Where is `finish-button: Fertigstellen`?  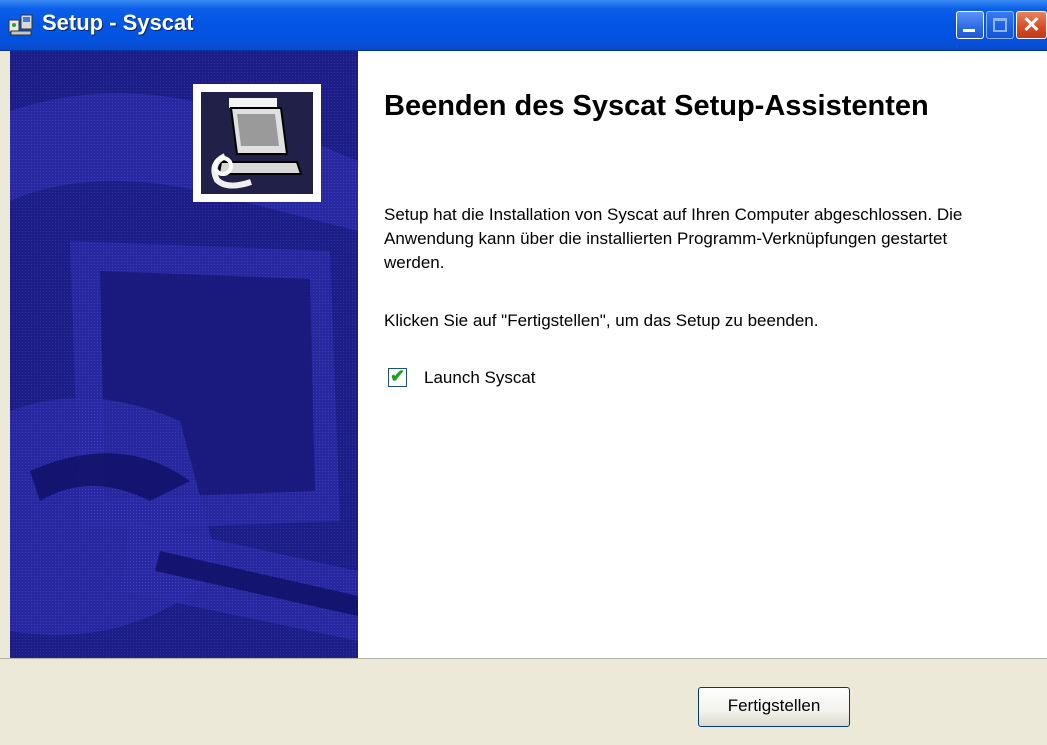
finish-button: Fertigstellen is located at coordinates (774, 707).